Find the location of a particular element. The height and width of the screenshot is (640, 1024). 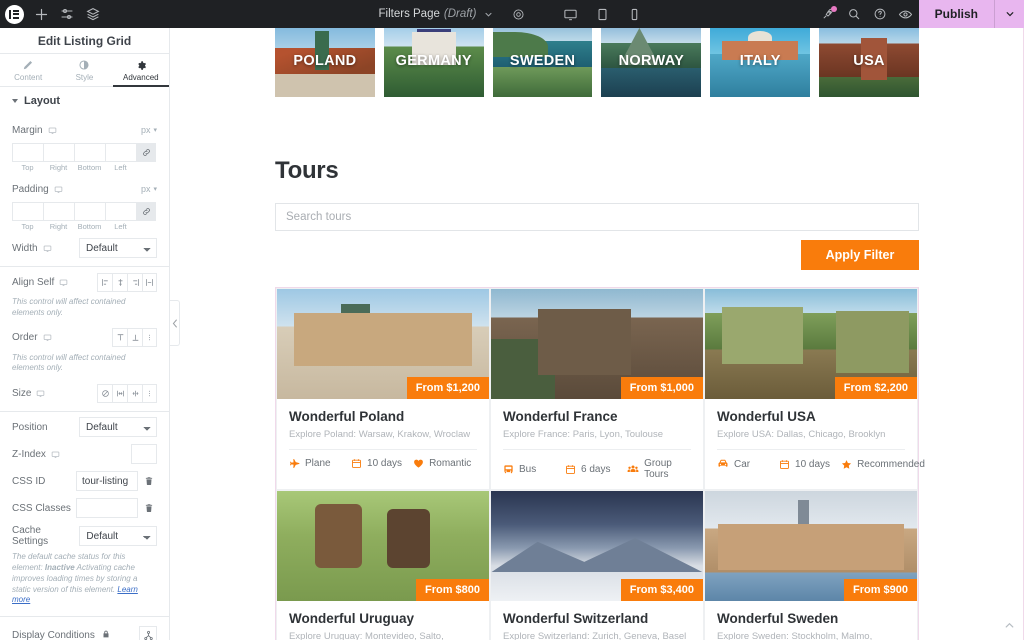

country-label-usa: USA is located at coordinates (869, 61).